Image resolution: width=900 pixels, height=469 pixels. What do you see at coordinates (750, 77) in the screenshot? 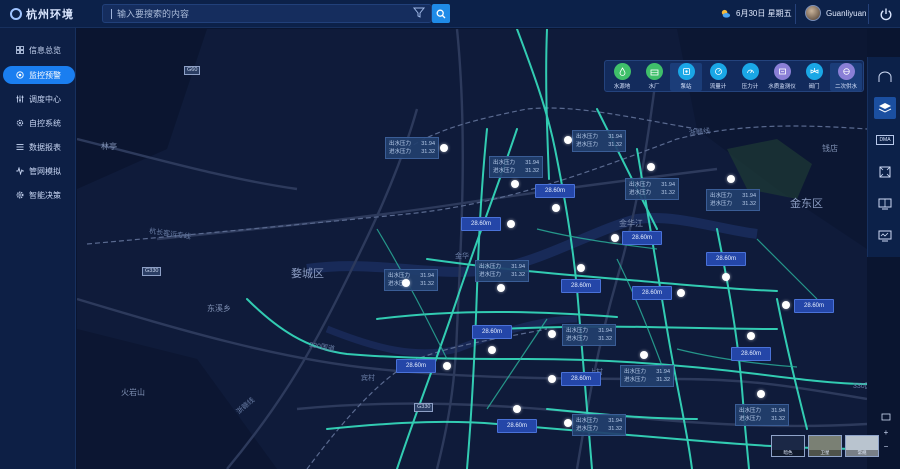
I see `layer-pressure-gauge: 压力计` at bounding box center [750, 77].